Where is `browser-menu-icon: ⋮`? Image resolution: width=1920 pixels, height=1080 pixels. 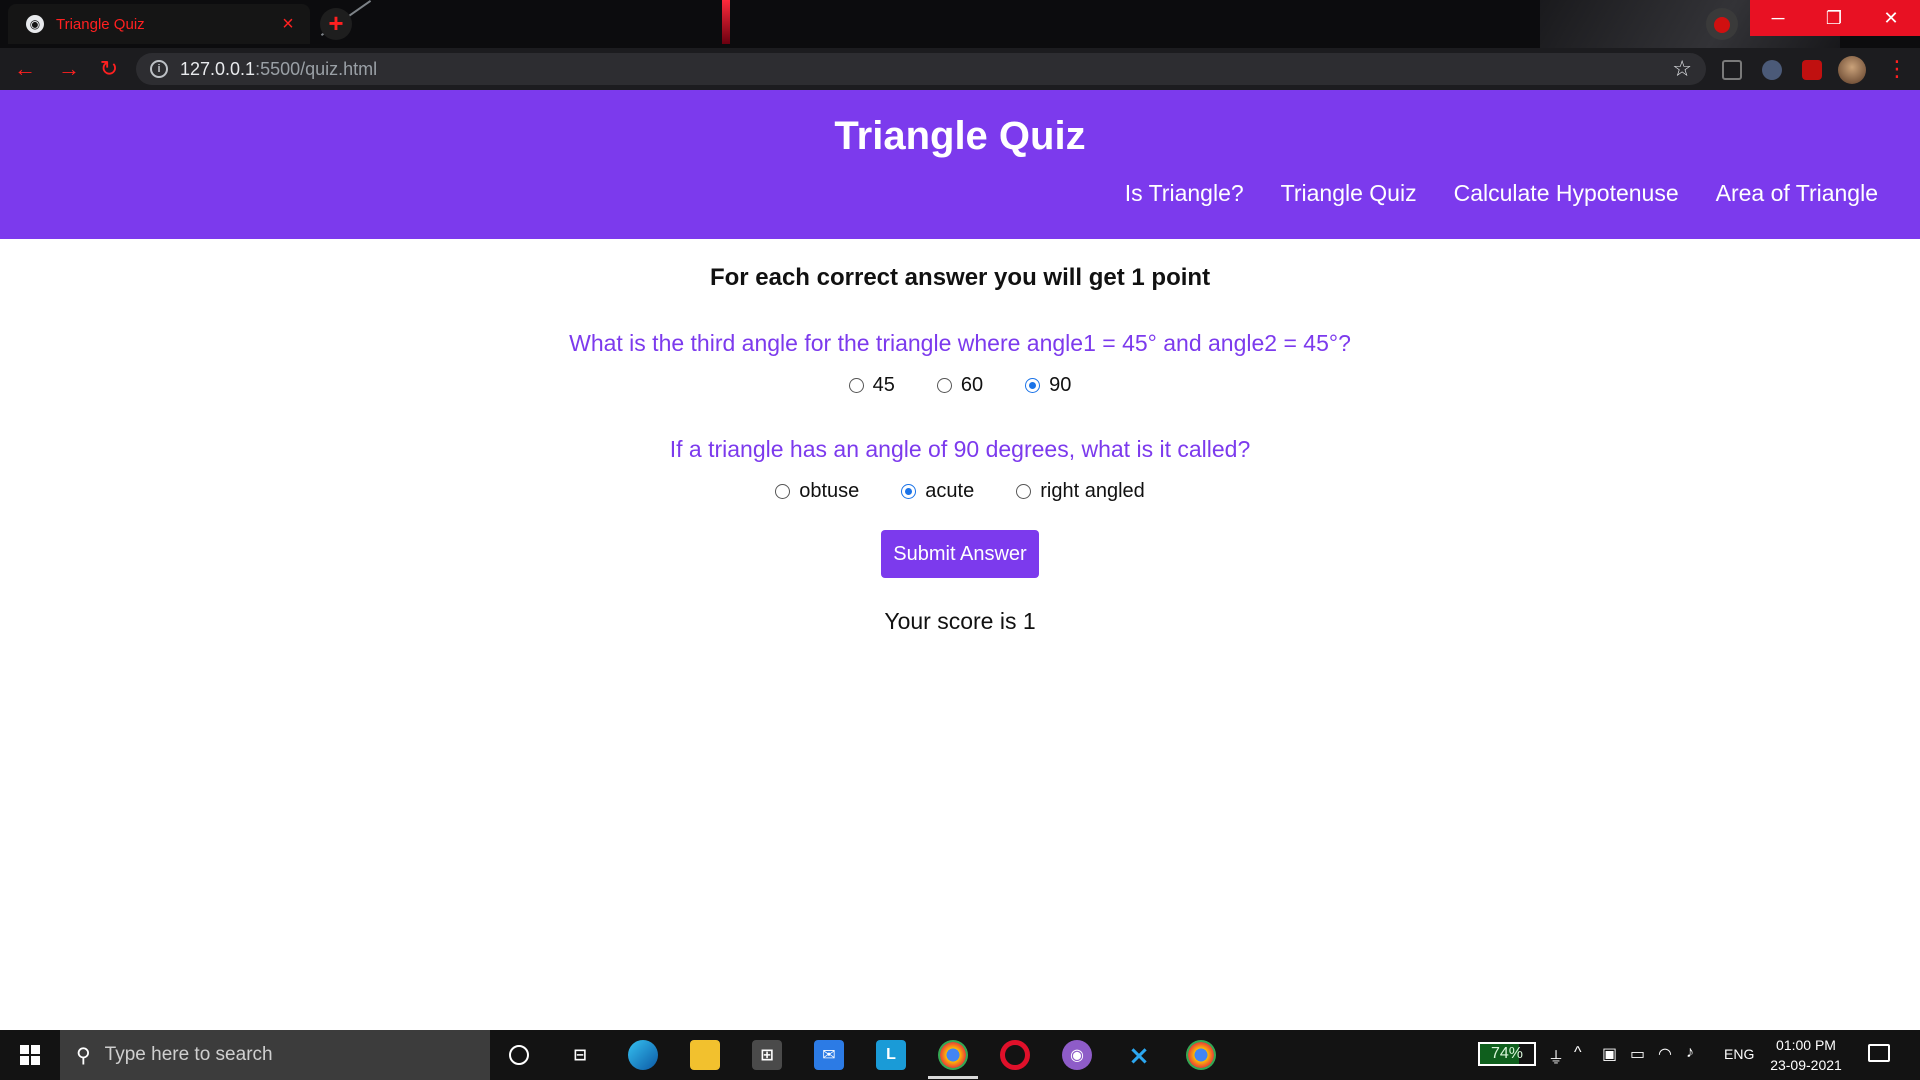
browser-menu-icon: ⋮ is located at coordinates (1897, 69).